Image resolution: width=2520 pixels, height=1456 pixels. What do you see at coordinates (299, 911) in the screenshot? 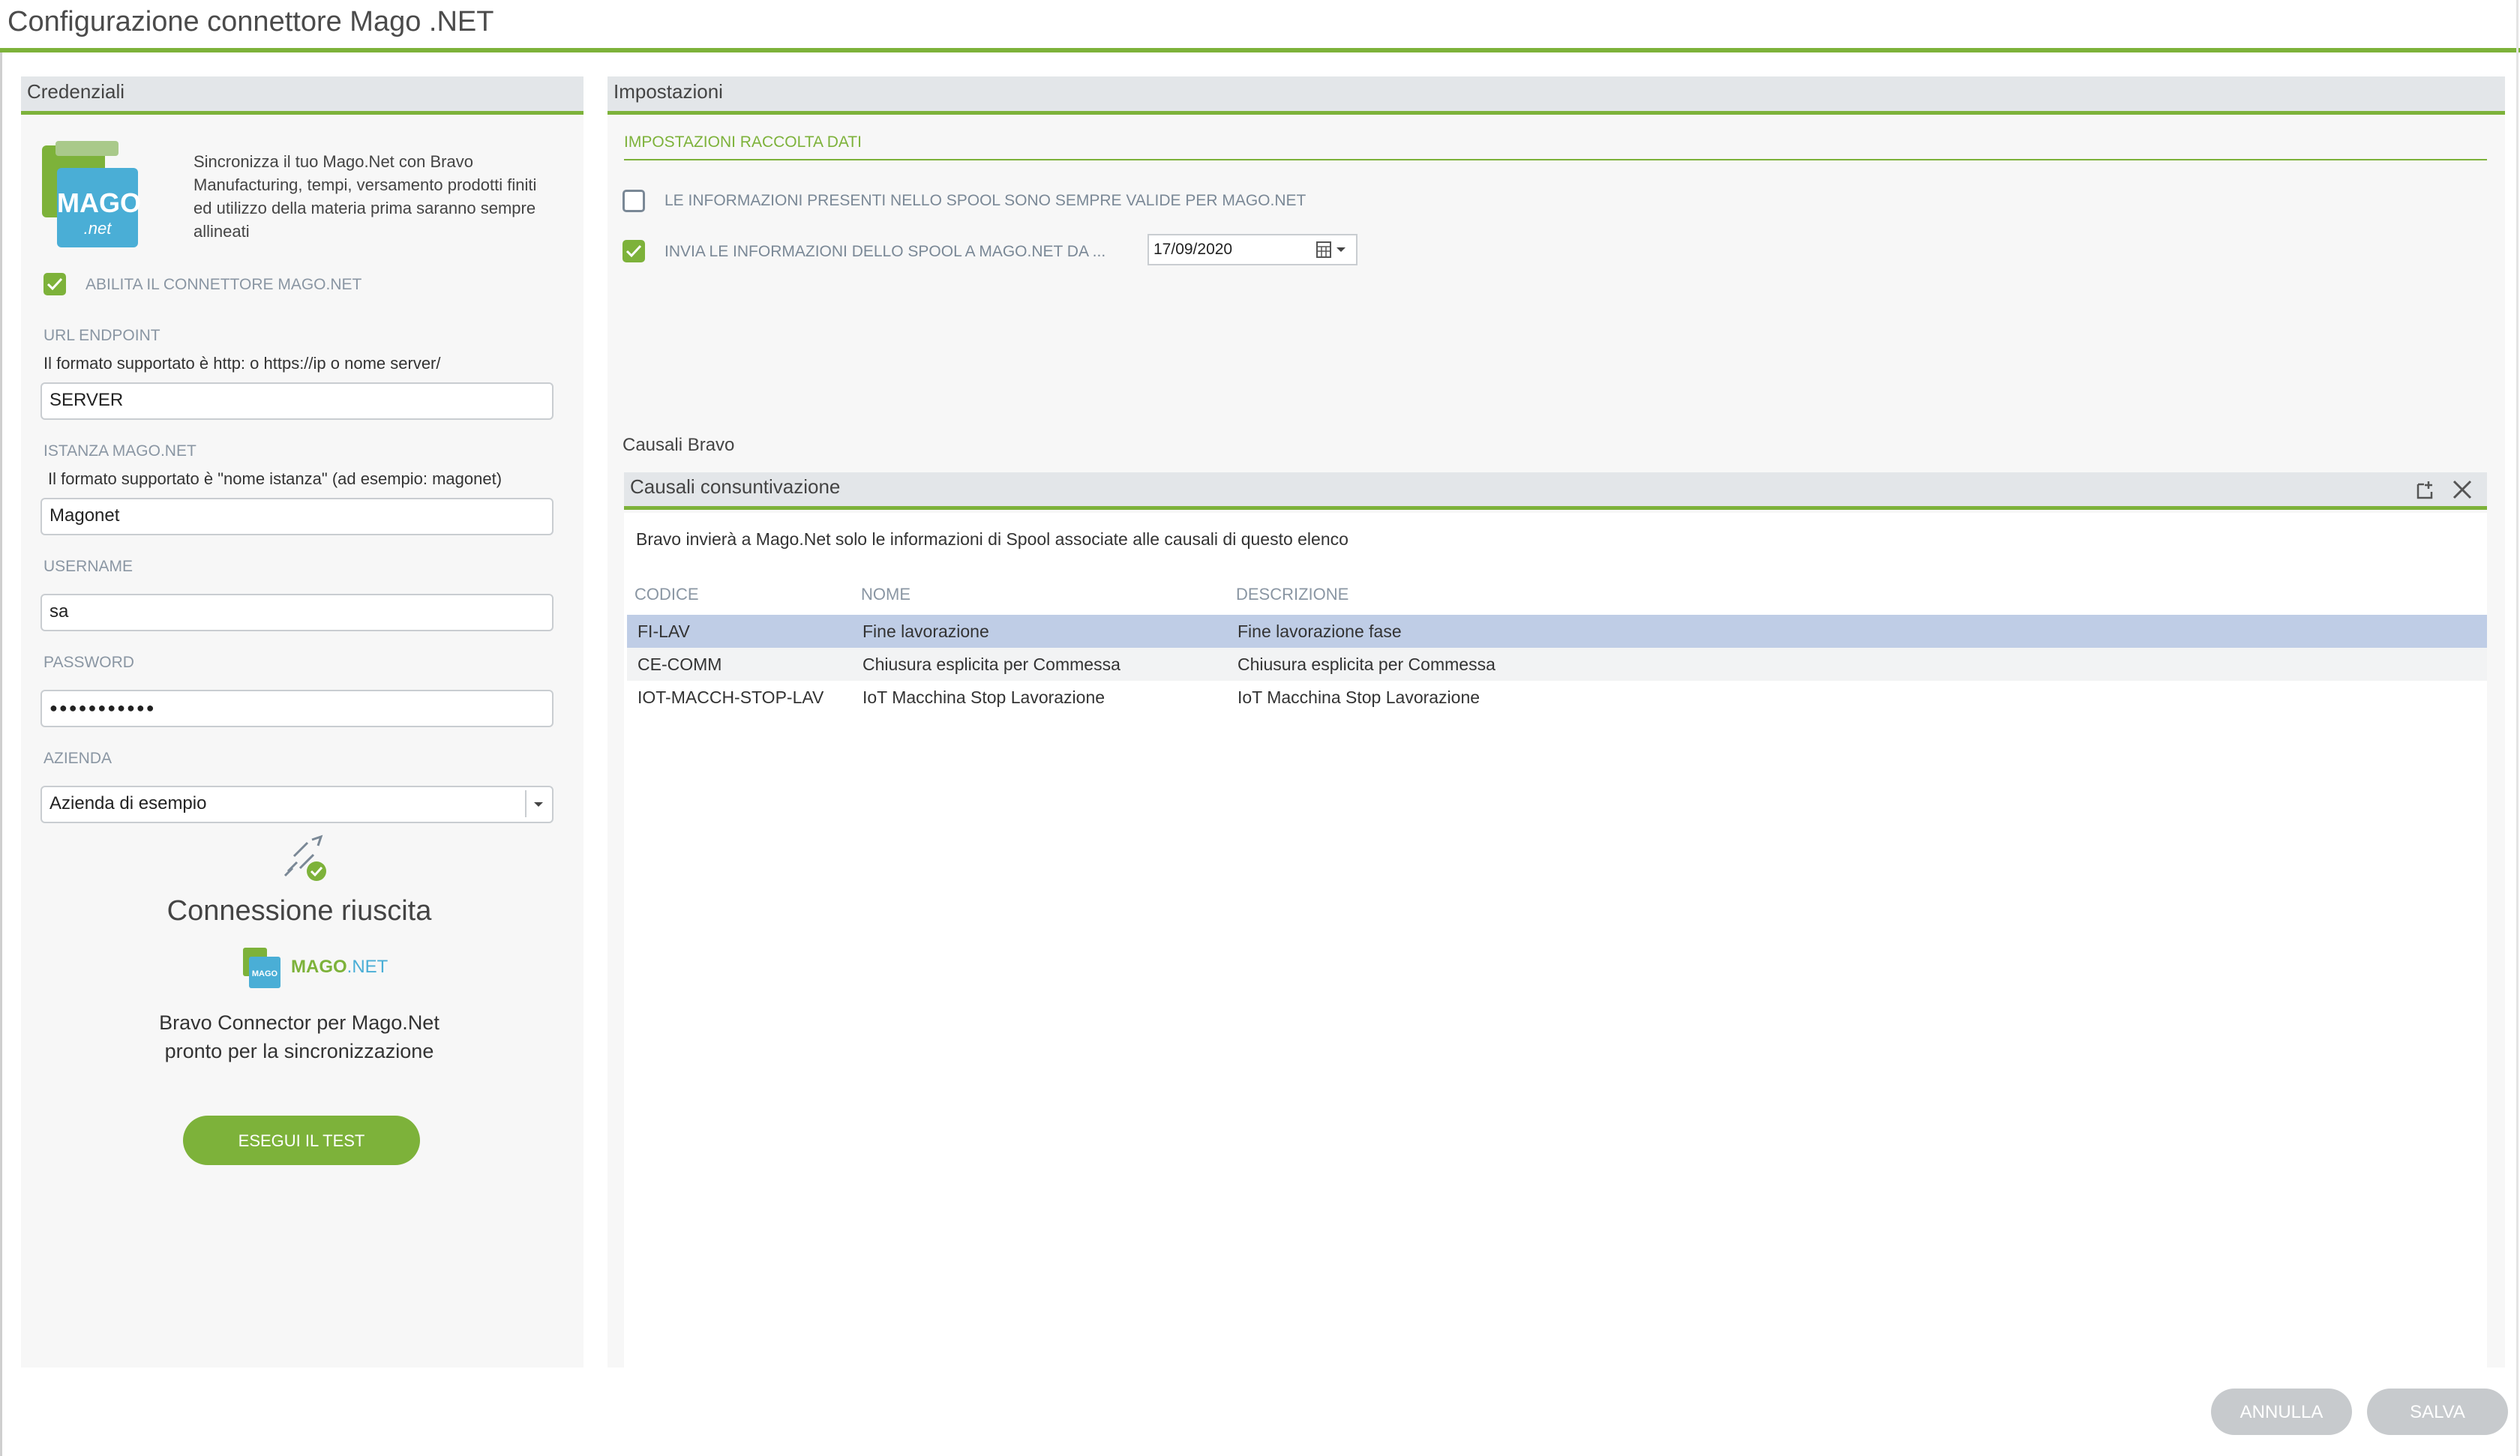
I see `connection-success-title: Connessione riuscita` at bounding box center [299, 911].